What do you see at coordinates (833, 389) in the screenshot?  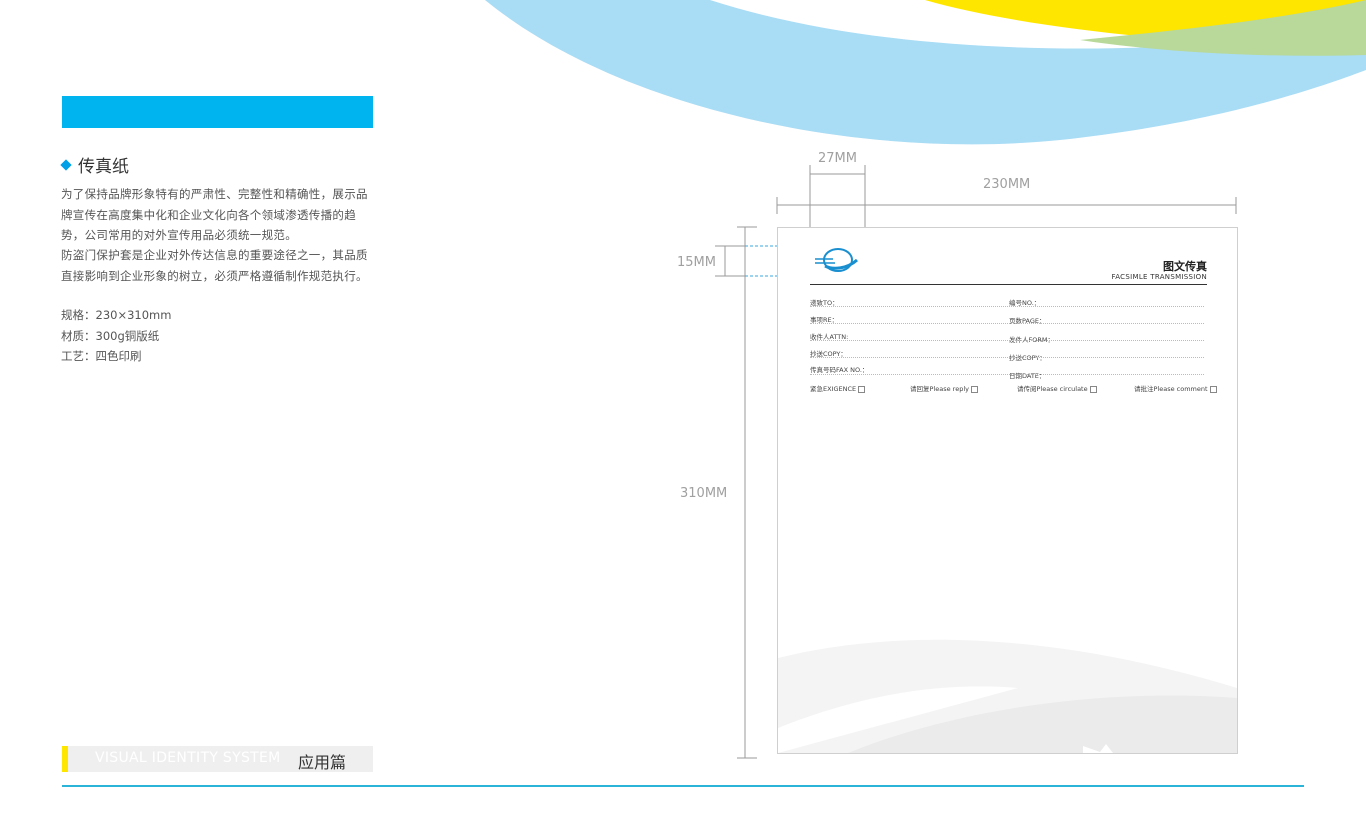 I see `checkbox-label: 紧急EXIGENCE` at bounding box center [833, 389].